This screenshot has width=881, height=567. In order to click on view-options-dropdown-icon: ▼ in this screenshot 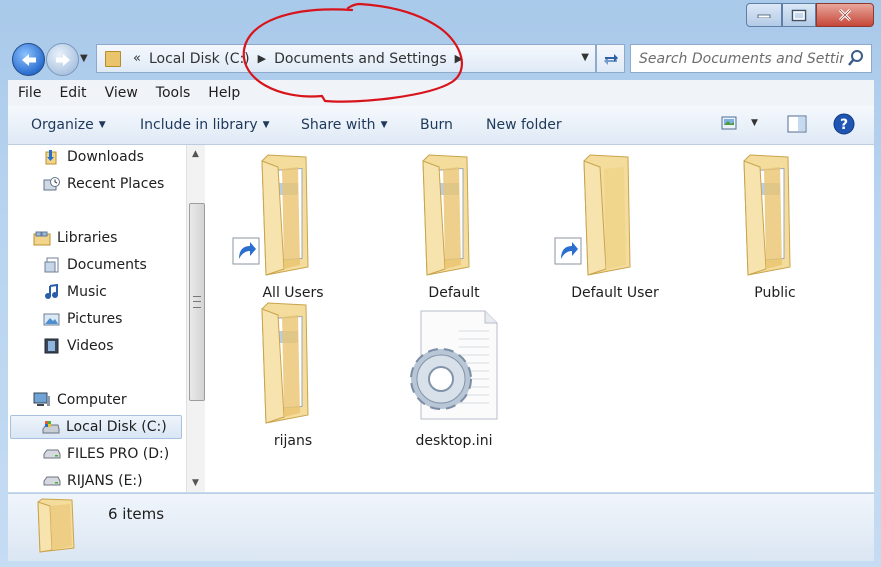, I will do `click(754, 123)`.